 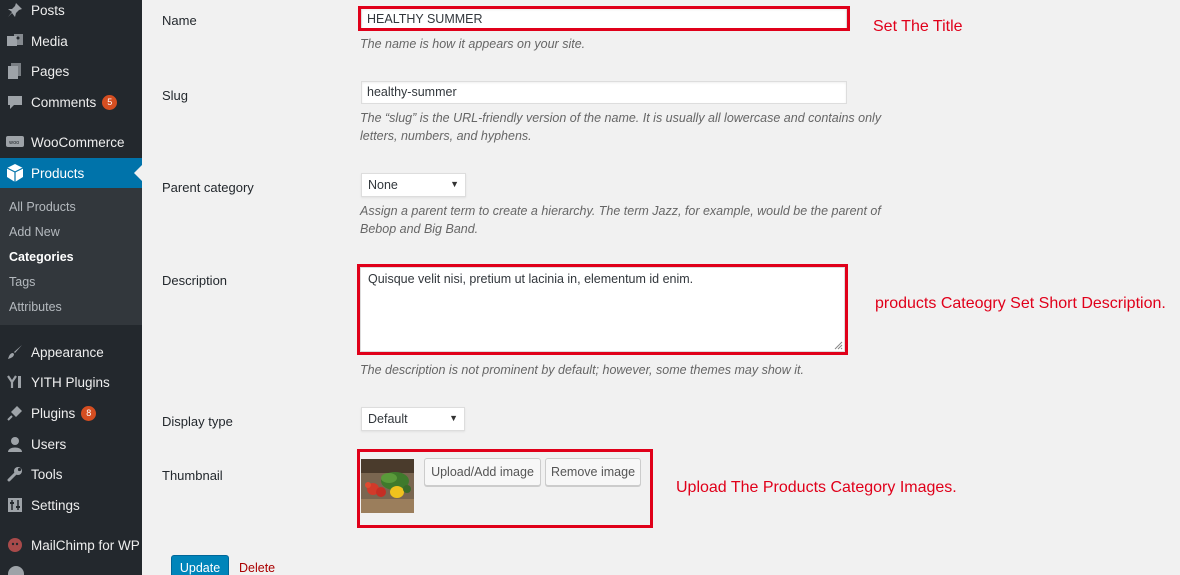 I want to click on submenu-add-new: Add New, so click(x=34, y=232).